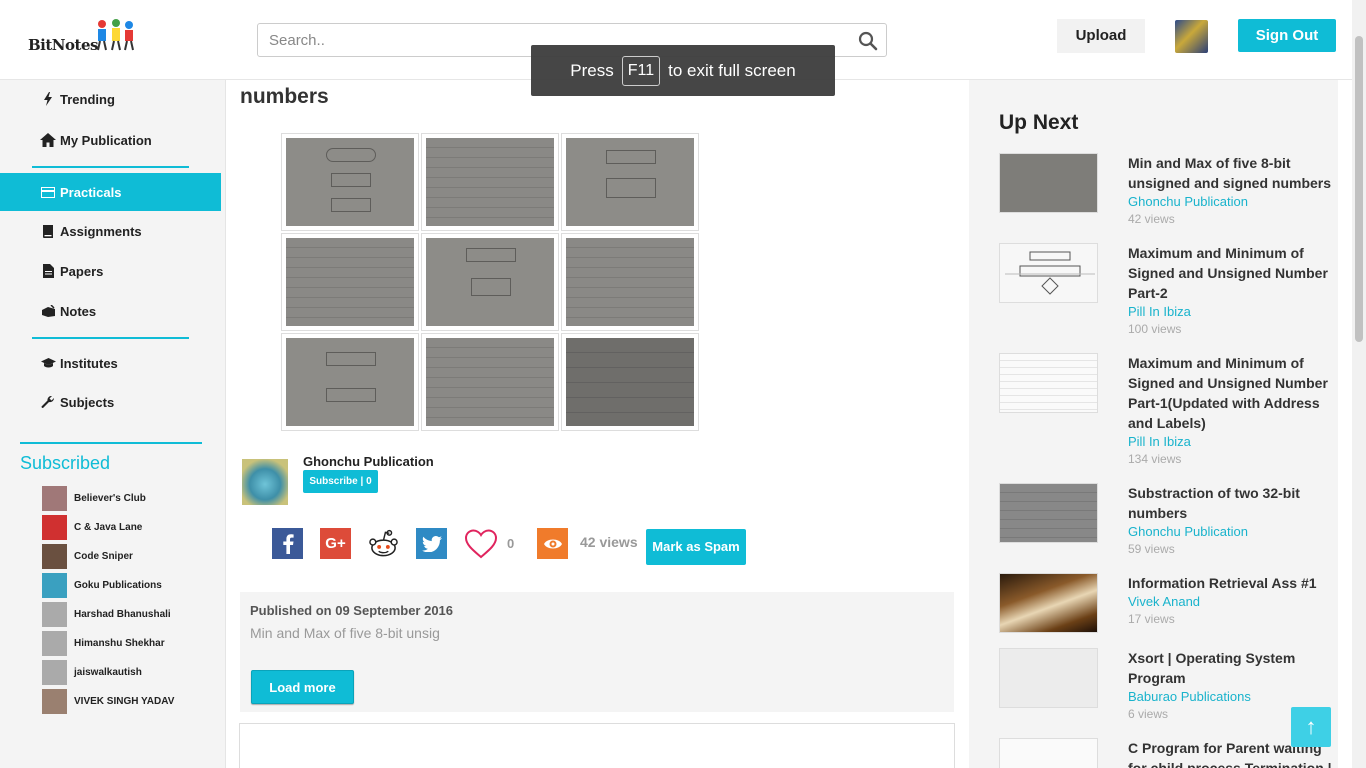  Describe the element at coordinates (696, 547) in the screenshot. I see `mark-as-spam-button: Mark as Spam` at that location.